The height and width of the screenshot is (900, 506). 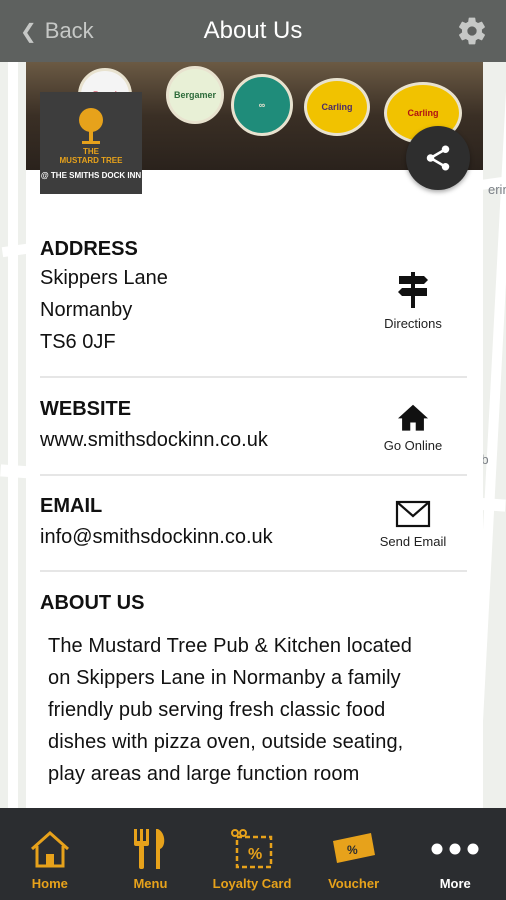 I want to click on tab-home: Home, so click(x=50, y=854).